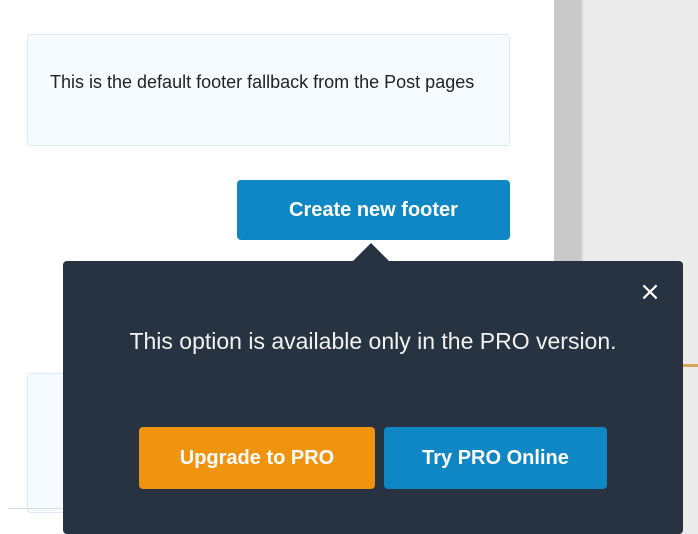 Image resolution: width=698 pixels, height=534 pixels. Describe the element at coordinates (36, 508) in the screenshot. I see `divider` at that location.